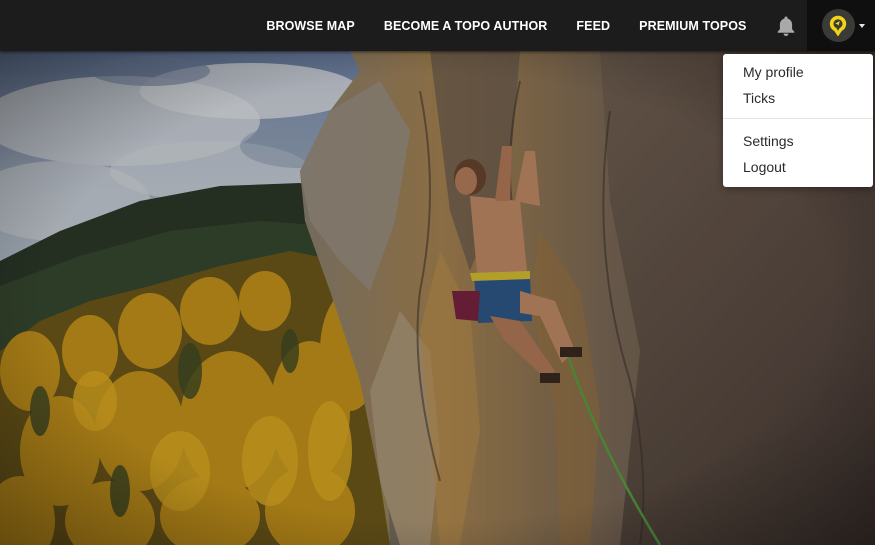  What do you see at coordinates (798, 170) in the screenshot?
I see `menu-item-logout: Logout` at bounding box center [798, 170].